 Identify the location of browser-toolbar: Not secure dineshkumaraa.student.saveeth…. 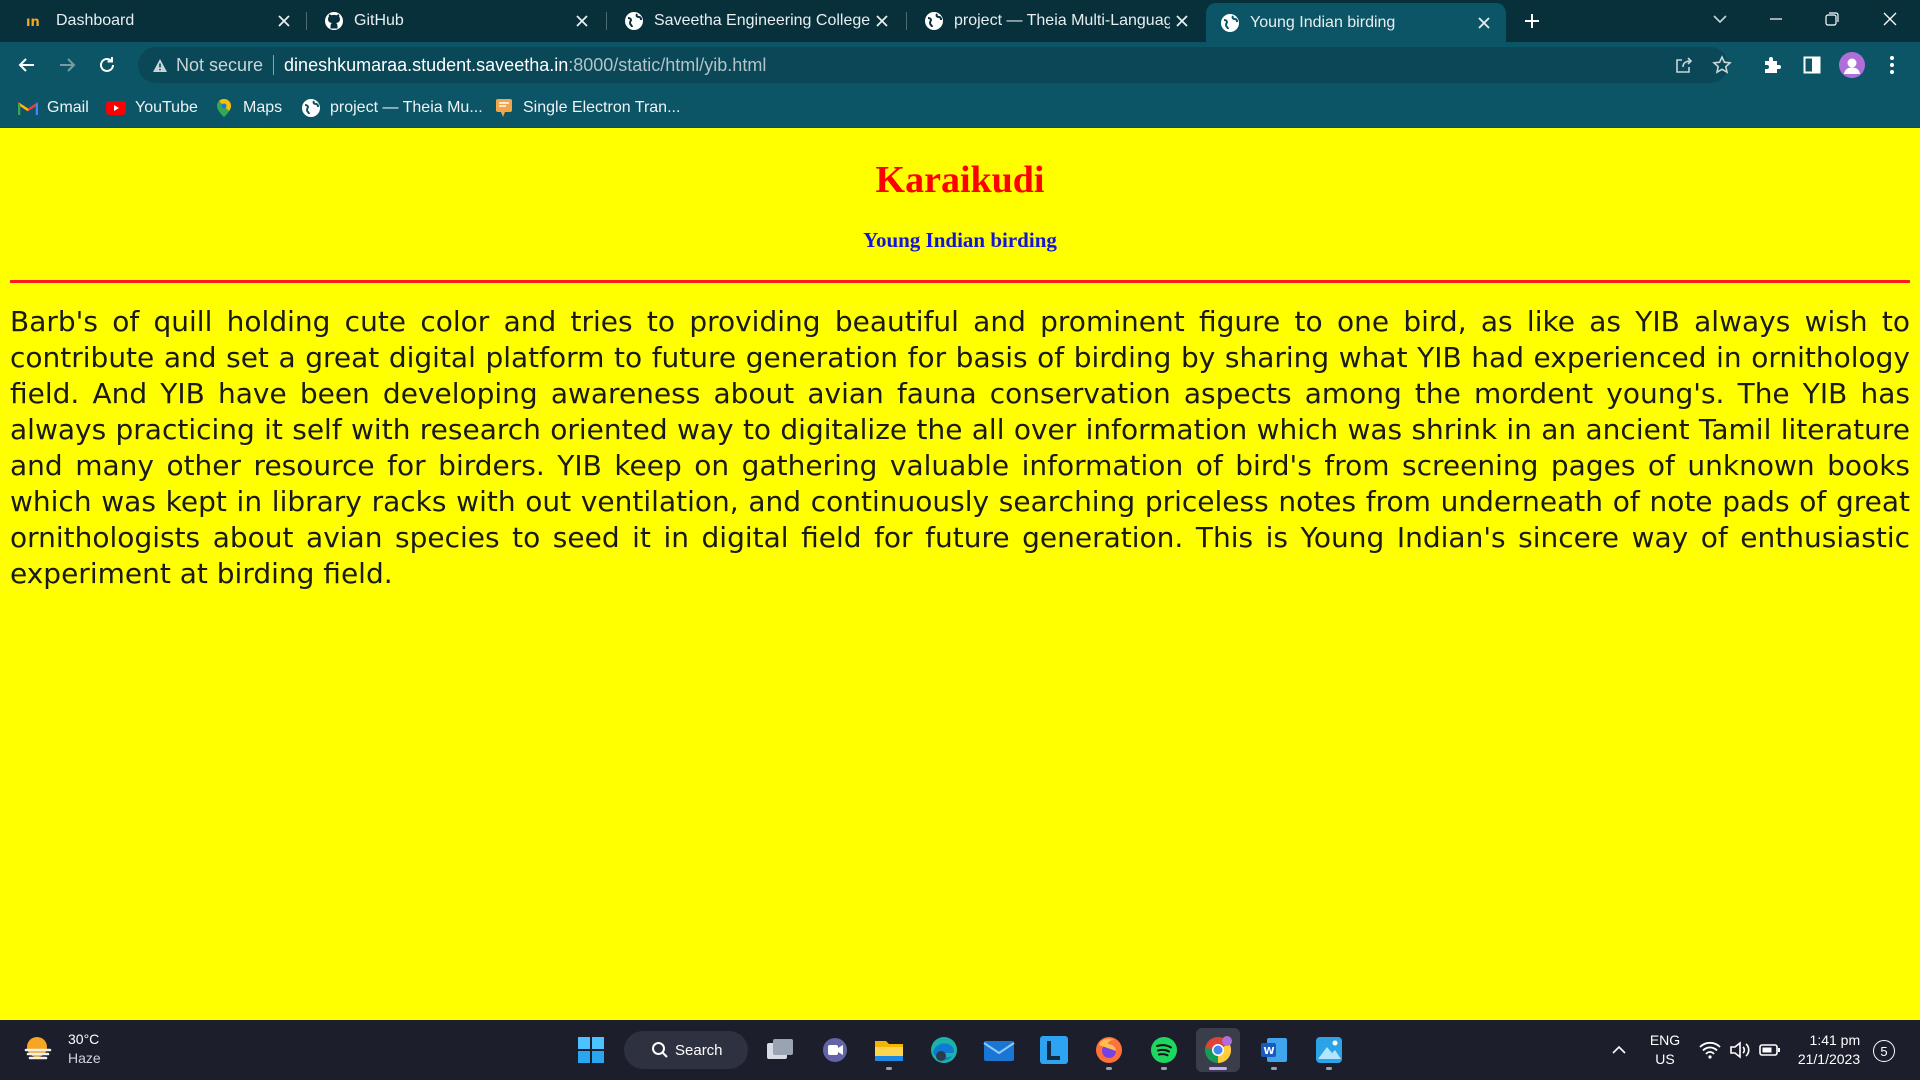
(960, 65).